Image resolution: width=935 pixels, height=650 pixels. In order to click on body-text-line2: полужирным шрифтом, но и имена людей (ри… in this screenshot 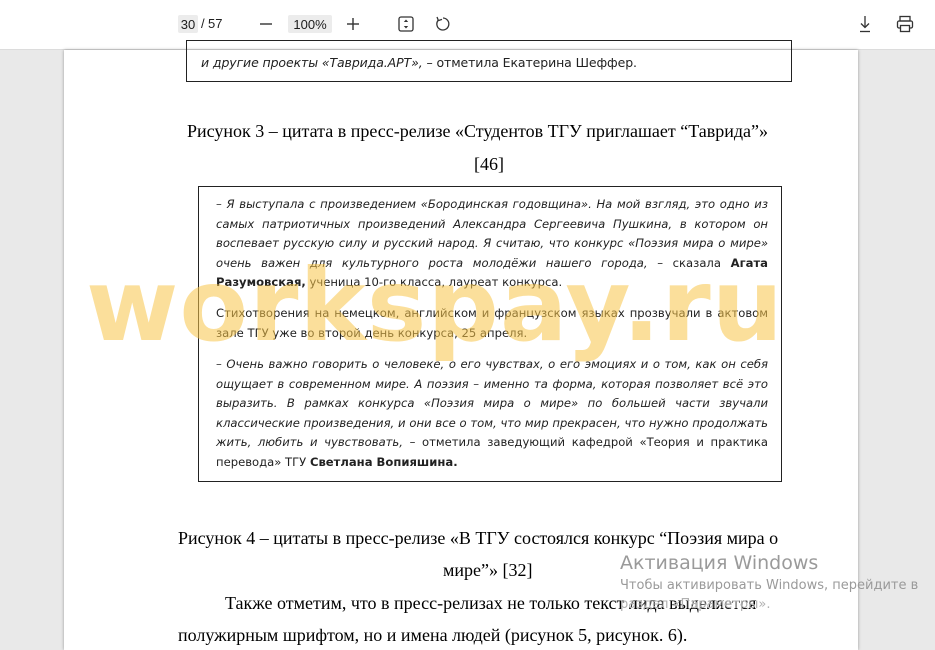, I will do `click(433, 635)`.